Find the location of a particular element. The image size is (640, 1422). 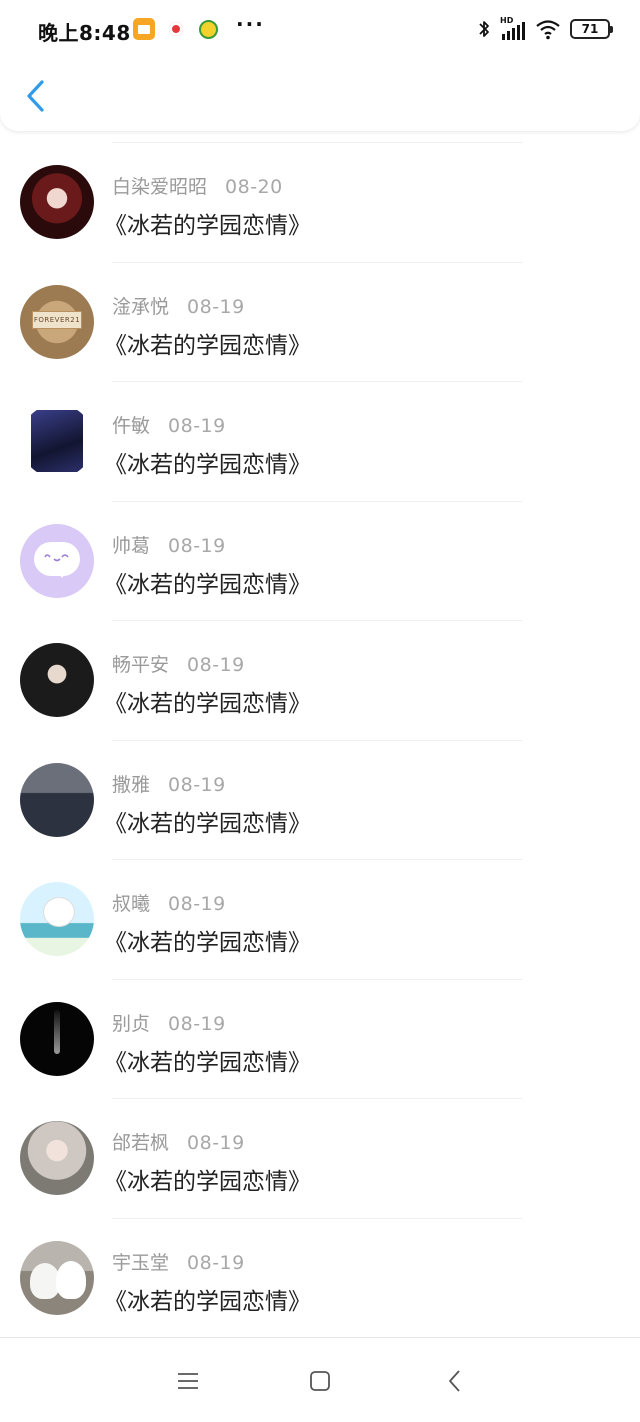

menu-icon is located at coordinates (188, 1381).